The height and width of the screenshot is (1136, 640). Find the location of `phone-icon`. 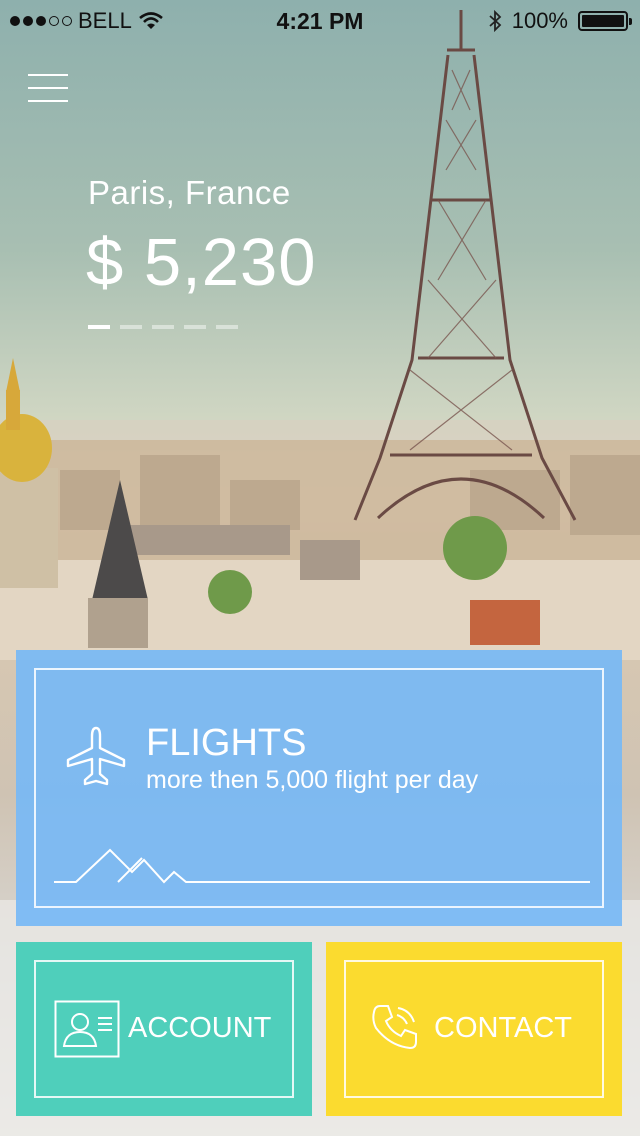

phone-icon is located at coordinates (394, 1027).